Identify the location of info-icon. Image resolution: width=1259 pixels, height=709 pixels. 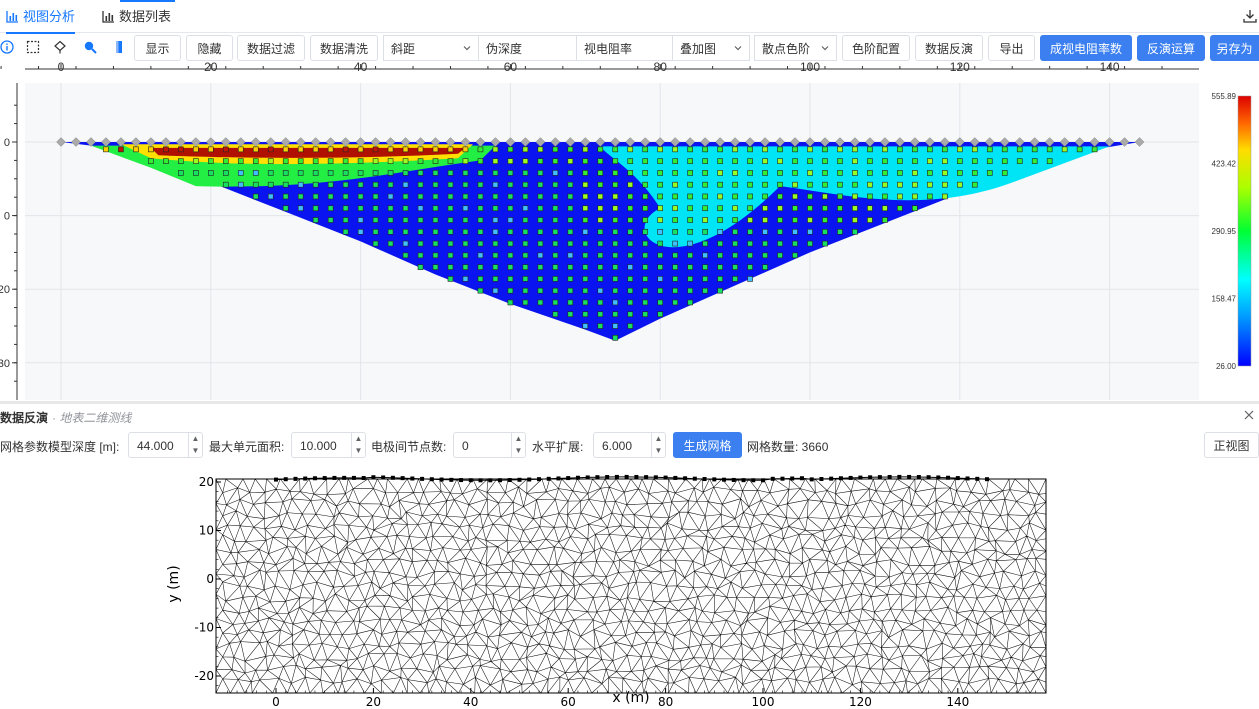
(7, 47).